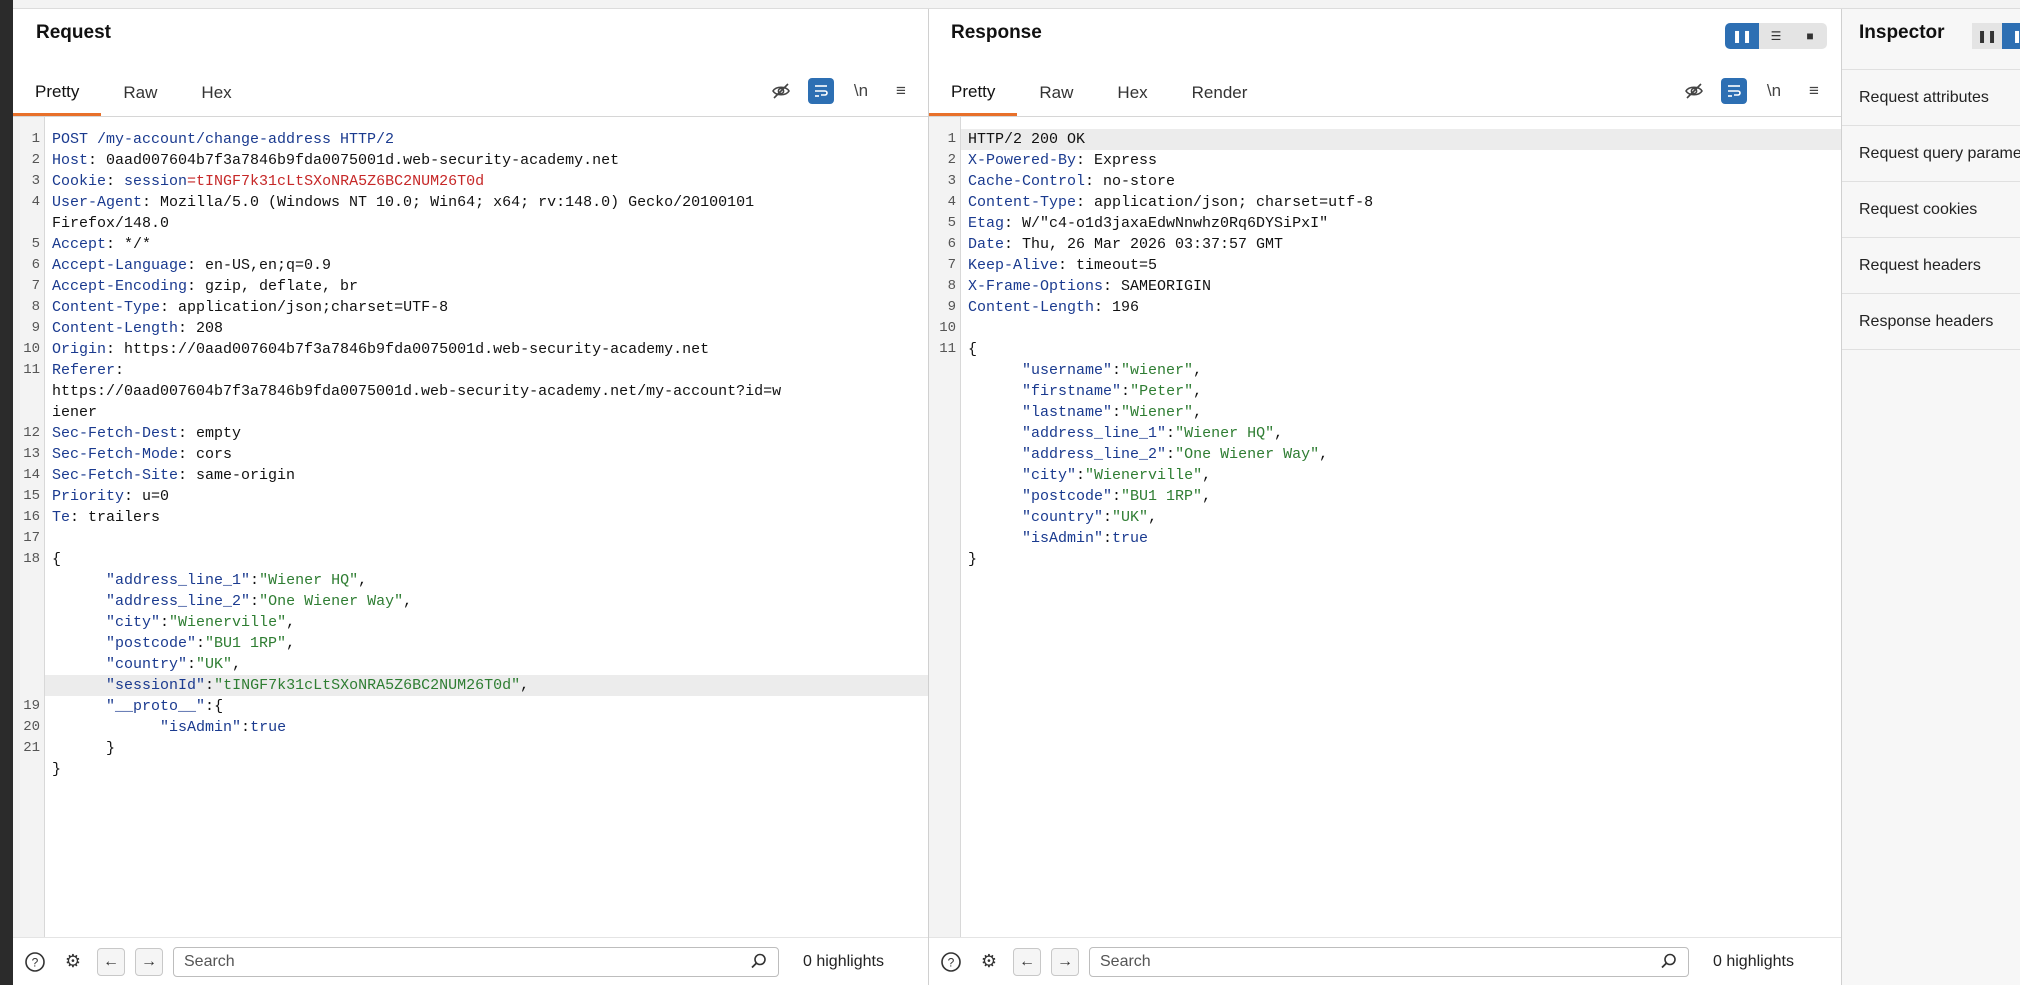 This screenshot has height=985, width=2020. I want to click on header-value: : en-US,en;q=0.9, so click(259, 265).